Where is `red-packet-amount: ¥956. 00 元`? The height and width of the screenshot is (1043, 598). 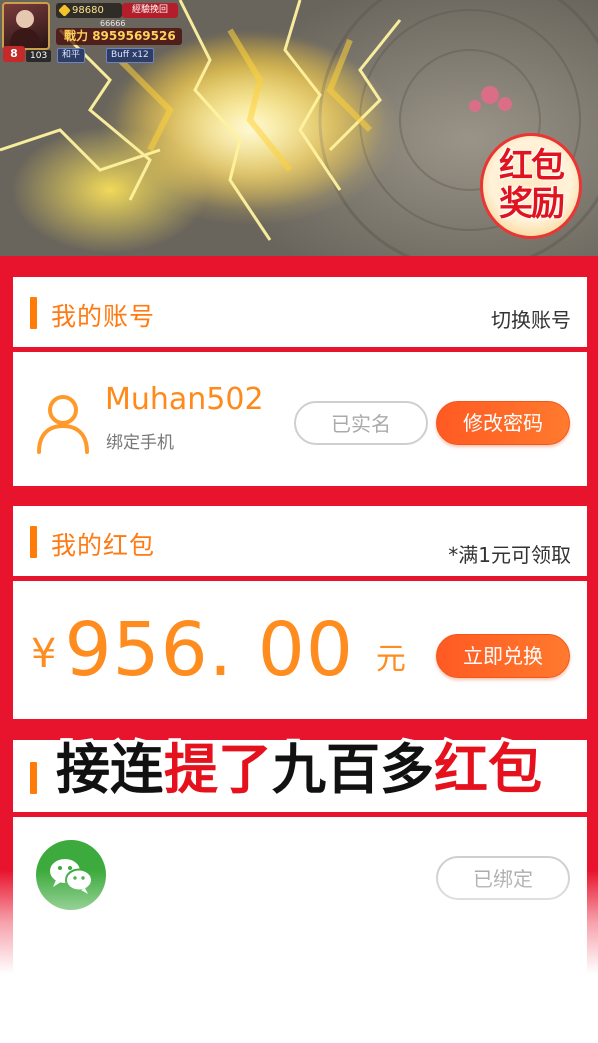
red-packet-amount: ¥956. 00 元 is located at coordinates (218, 650).